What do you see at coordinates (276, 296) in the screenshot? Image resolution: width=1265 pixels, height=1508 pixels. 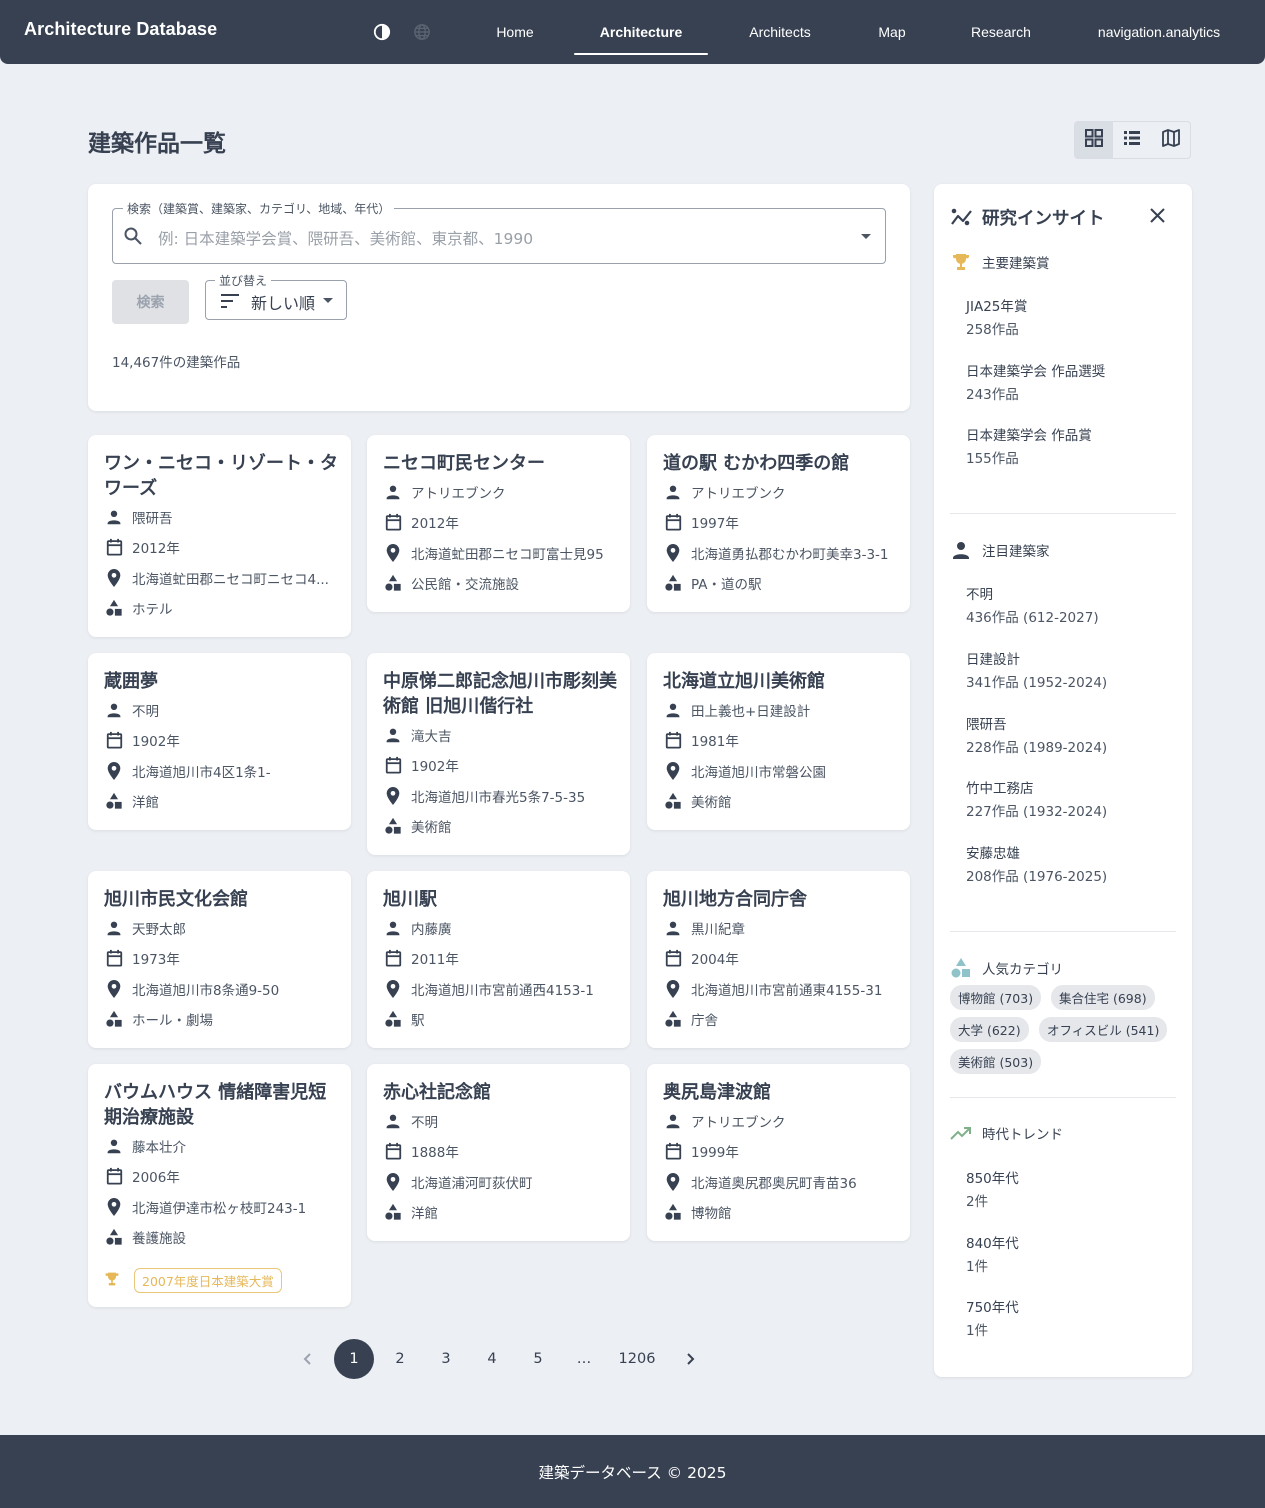 I see `sort-select: 並び替え 新しい順` at bounding box center [276, 296].